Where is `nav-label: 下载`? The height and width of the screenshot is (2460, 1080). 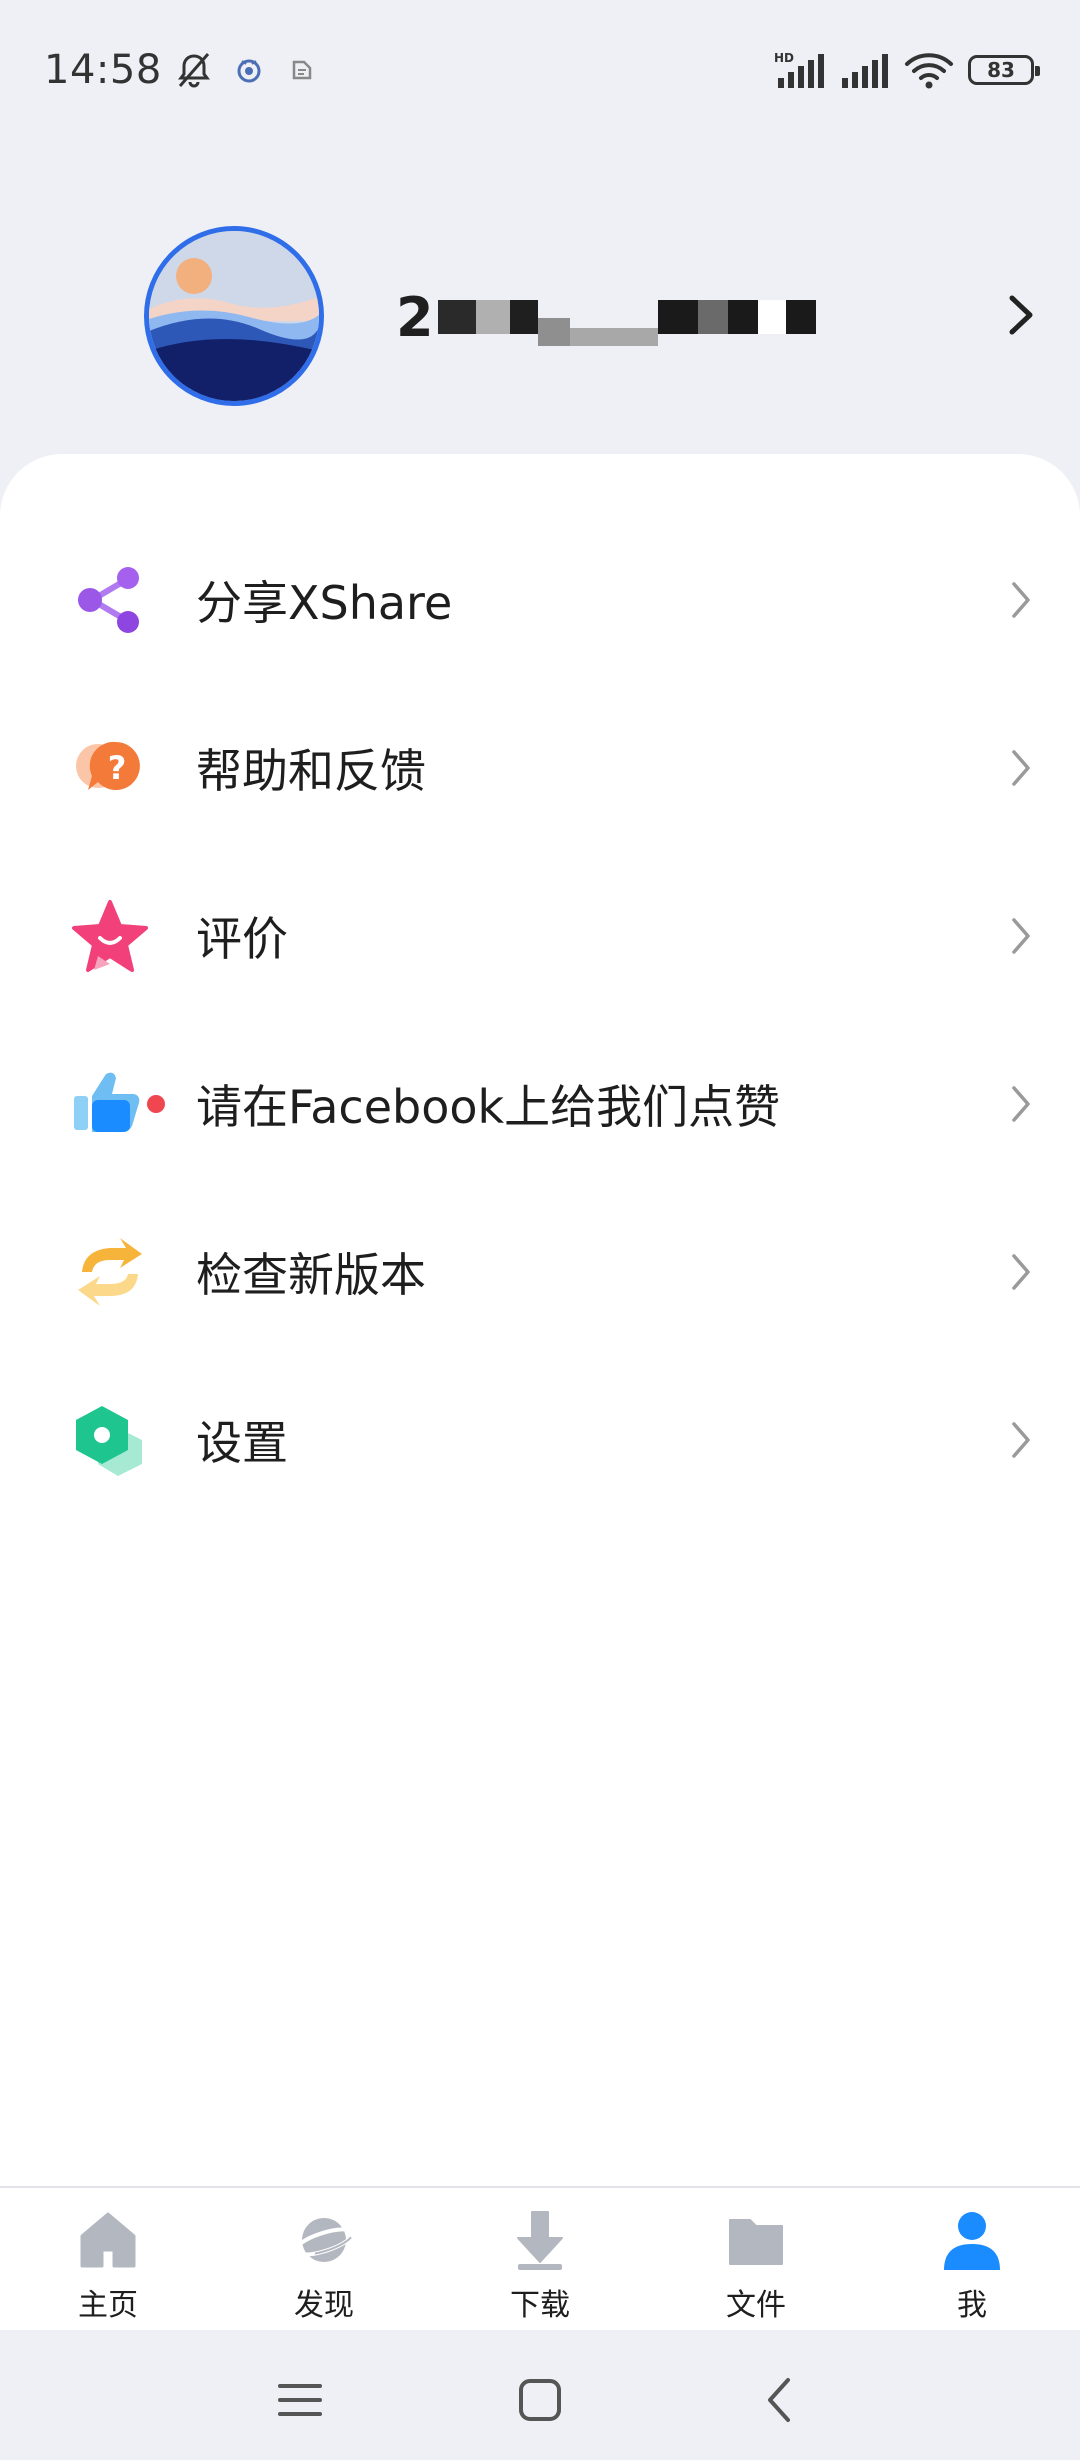
nav-label: 下载 is located at coordinates (540, 2305).